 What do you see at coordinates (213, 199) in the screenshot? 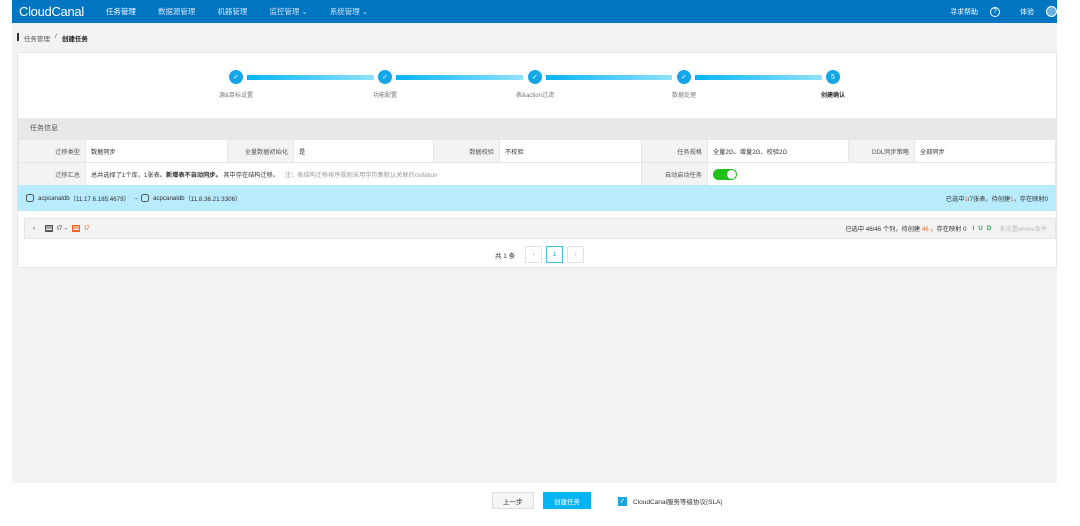
I see `target-addr: （11.8.36.21:3306）` at bounding box center [213, 199].